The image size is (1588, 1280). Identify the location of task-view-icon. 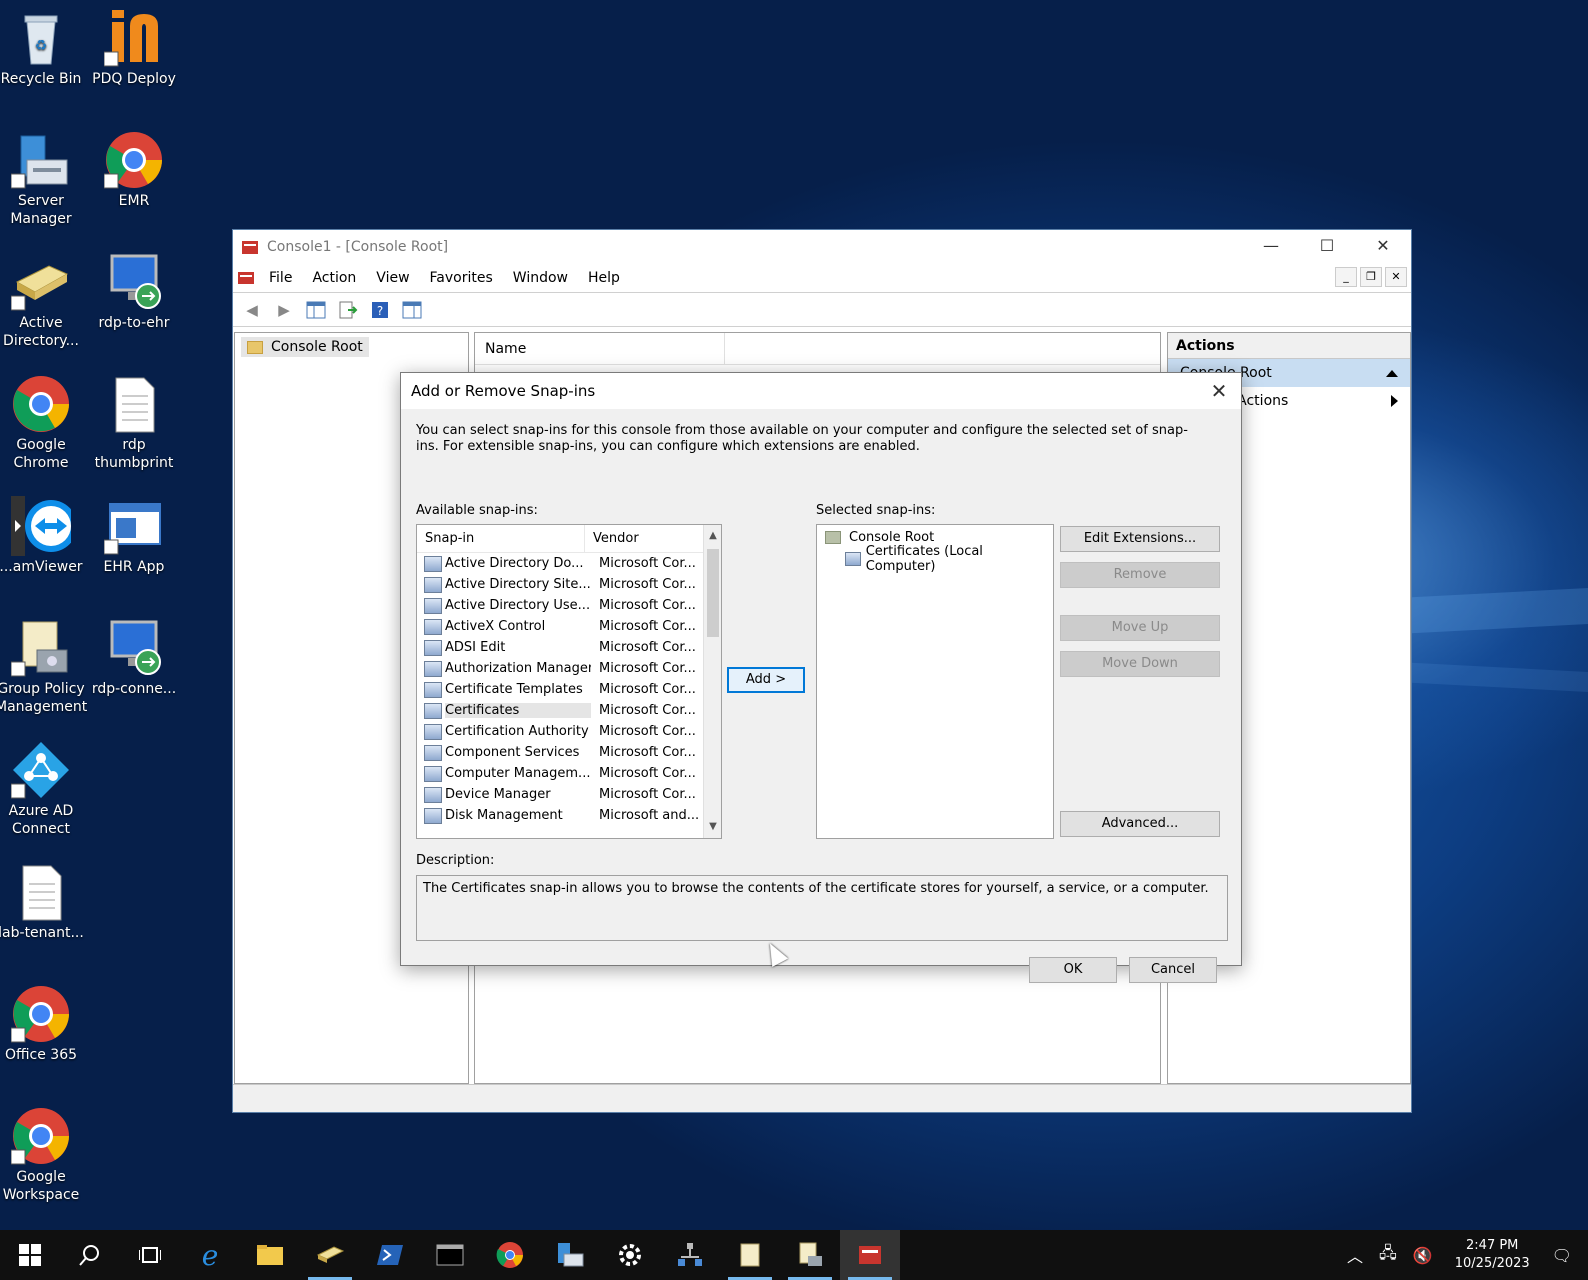
(150, 1255).